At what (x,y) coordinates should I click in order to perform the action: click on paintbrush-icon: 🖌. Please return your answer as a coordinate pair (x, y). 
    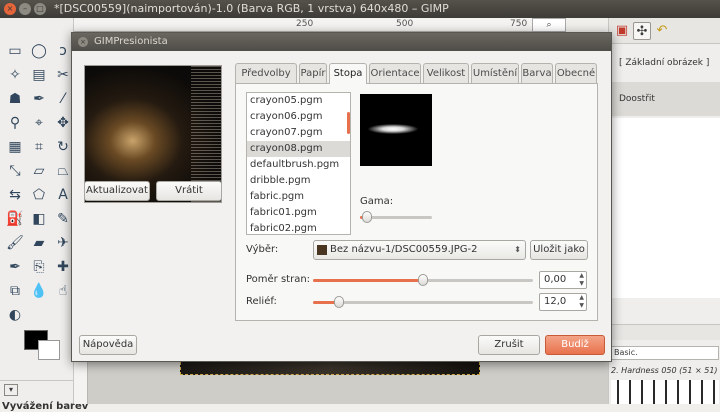
    Looking at the image, I should click on (15, 243).